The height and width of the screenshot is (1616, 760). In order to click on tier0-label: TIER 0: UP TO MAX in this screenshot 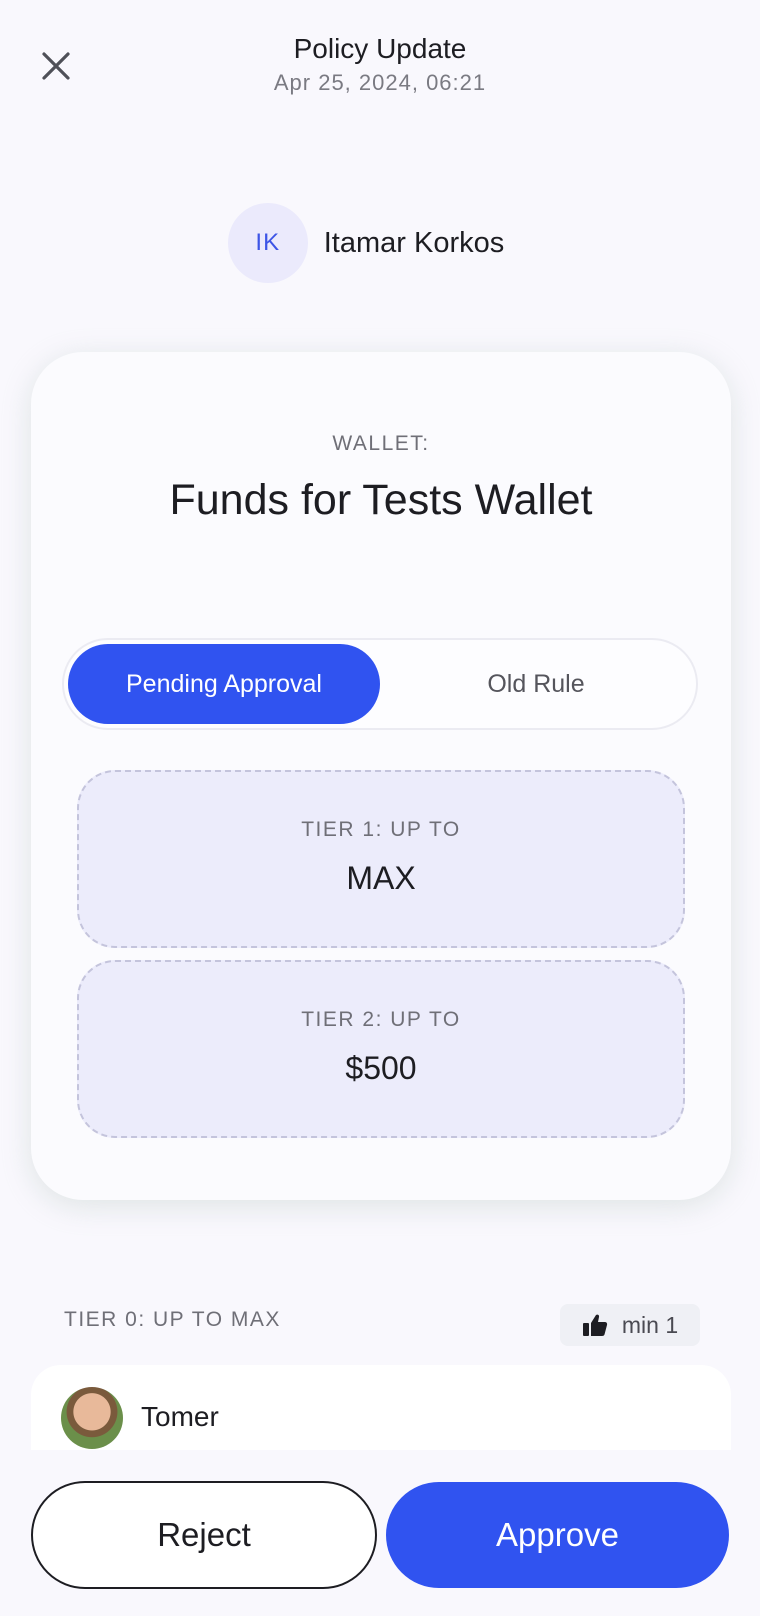, I will do `click(172, 1319)`.